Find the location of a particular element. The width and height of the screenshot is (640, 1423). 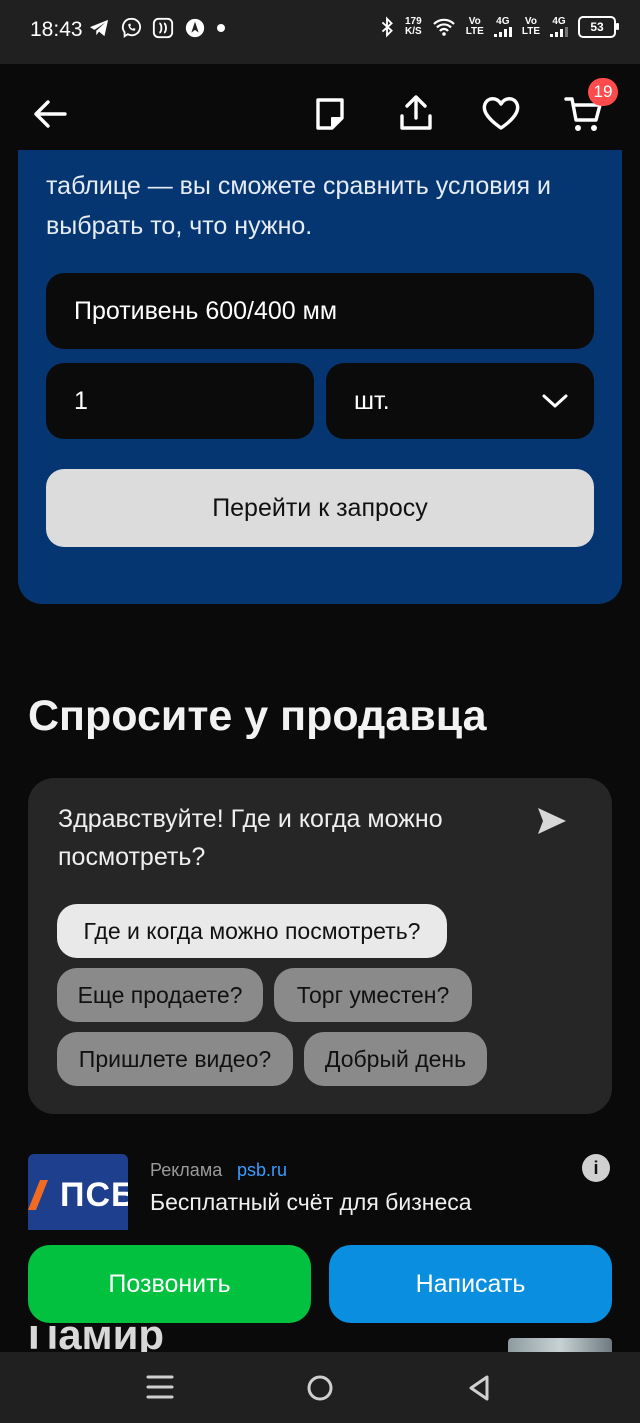

recent-apps-button is located at coordinates (160, 1387).